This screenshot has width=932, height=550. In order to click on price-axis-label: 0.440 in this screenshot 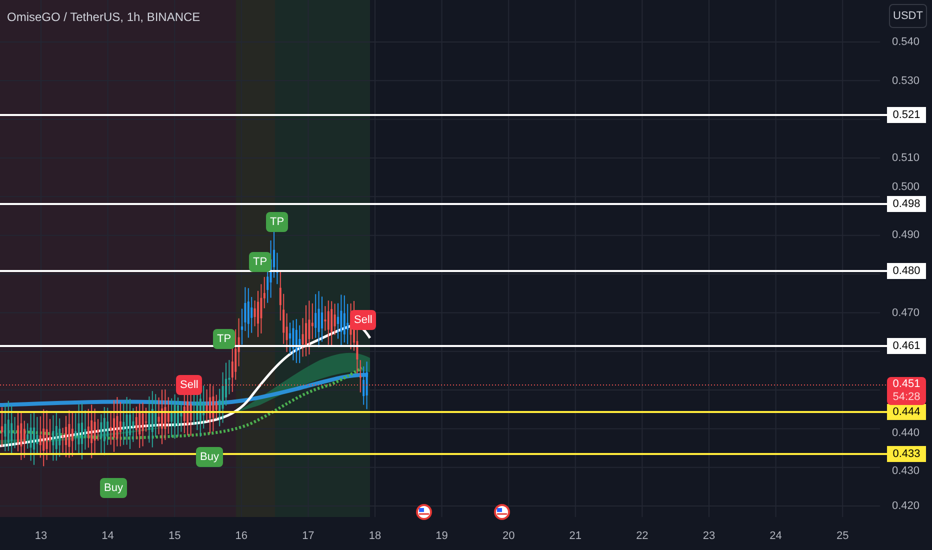, I will do `click(906, 433)`.